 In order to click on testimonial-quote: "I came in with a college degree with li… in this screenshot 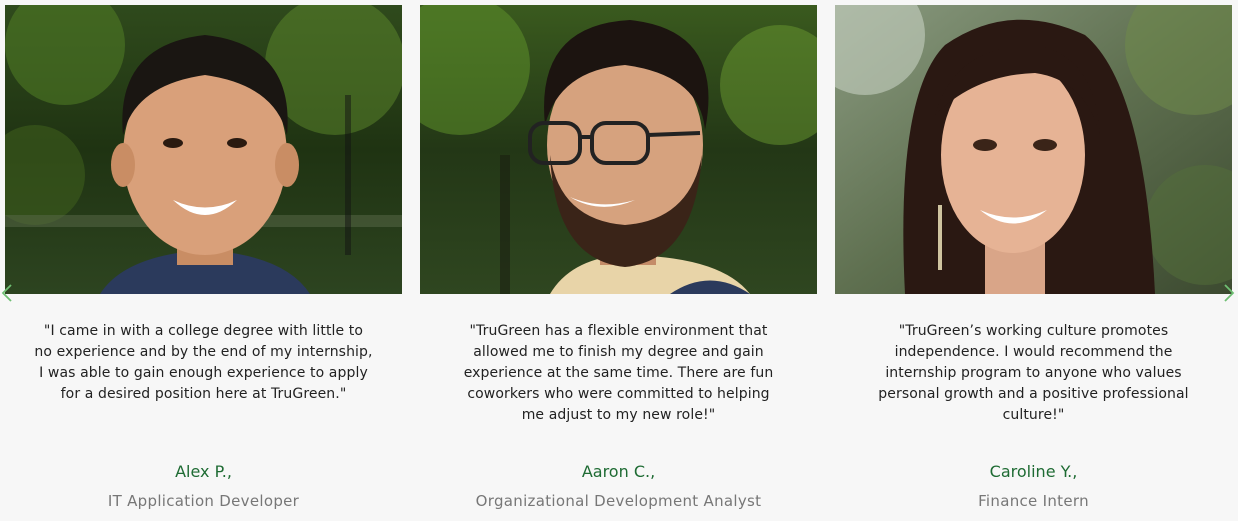, I will do `click(203, 362)`.